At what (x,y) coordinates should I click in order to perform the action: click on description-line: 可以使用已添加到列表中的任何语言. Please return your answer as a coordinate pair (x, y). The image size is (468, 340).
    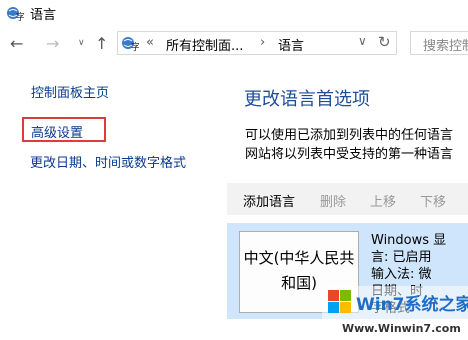
    Looking at the image, I should click on (349, 135).